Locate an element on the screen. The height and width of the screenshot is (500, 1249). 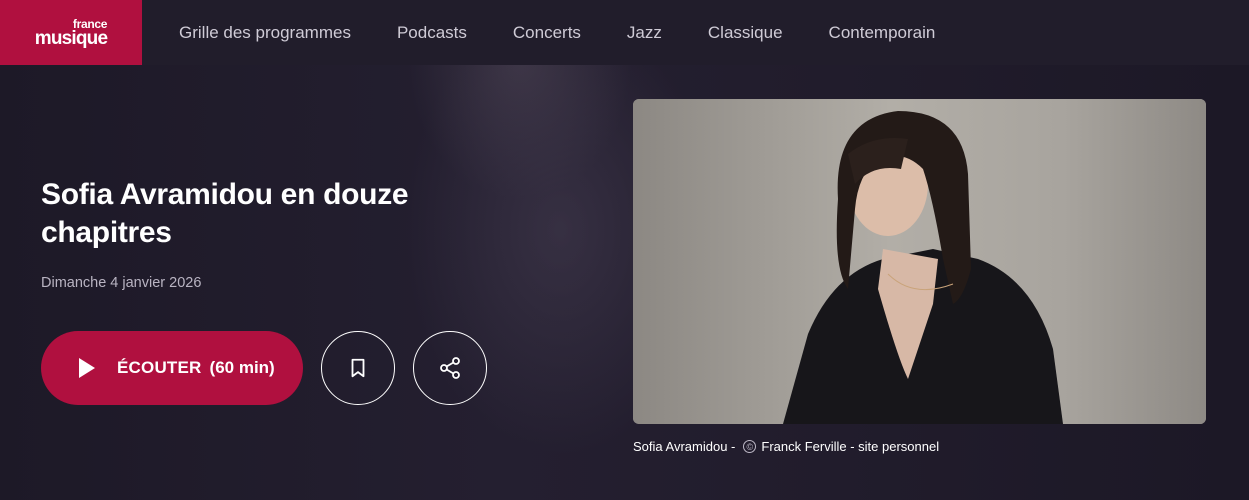
caption-name: Sofia Avramidou - is located at coordinates (684, 446).